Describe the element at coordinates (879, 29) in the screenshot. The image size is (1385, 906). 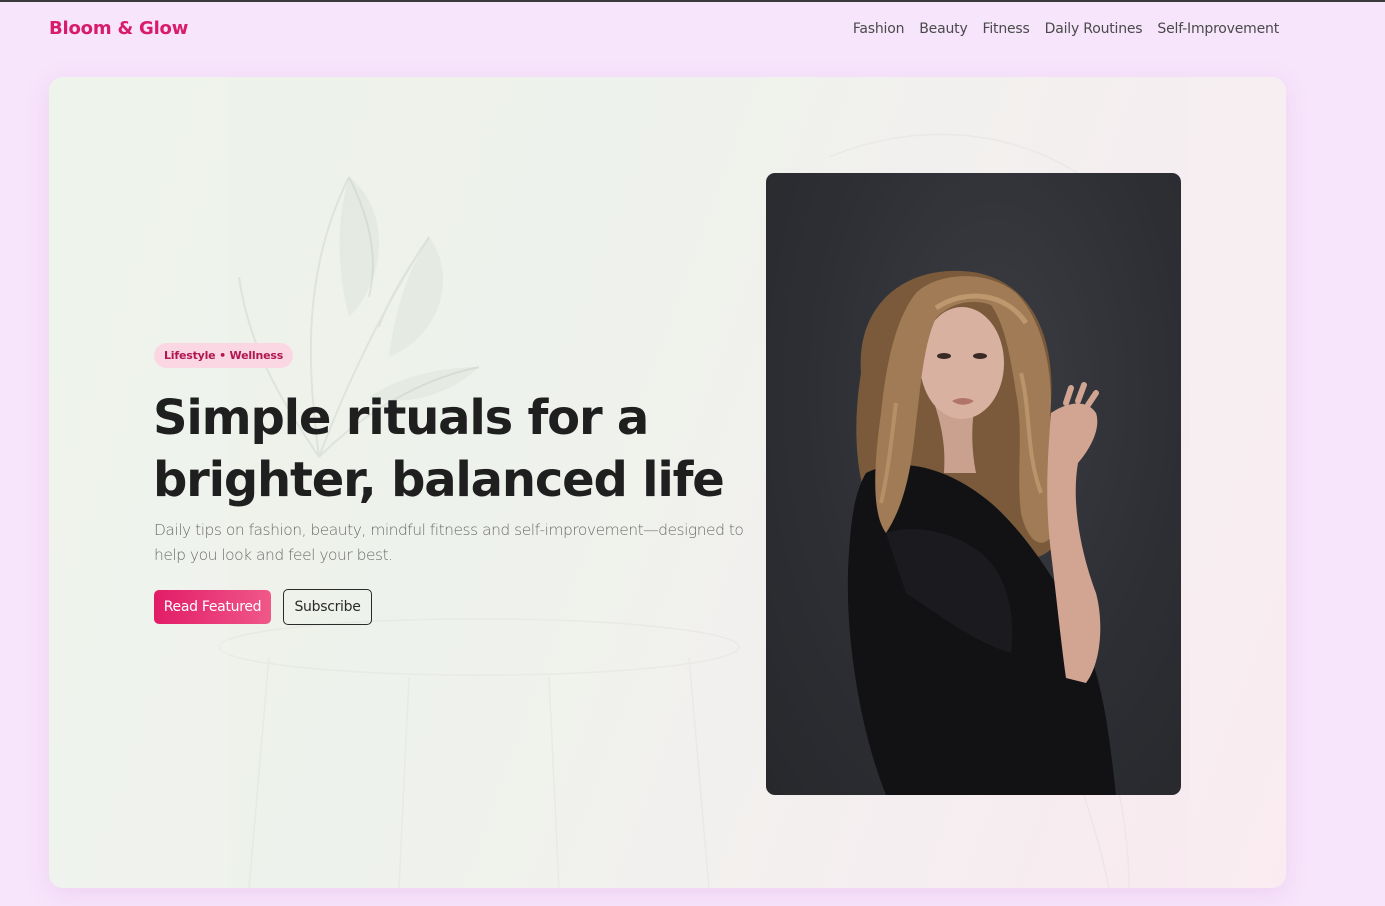
I see `nav-link-fashion: Fashion` at that location.